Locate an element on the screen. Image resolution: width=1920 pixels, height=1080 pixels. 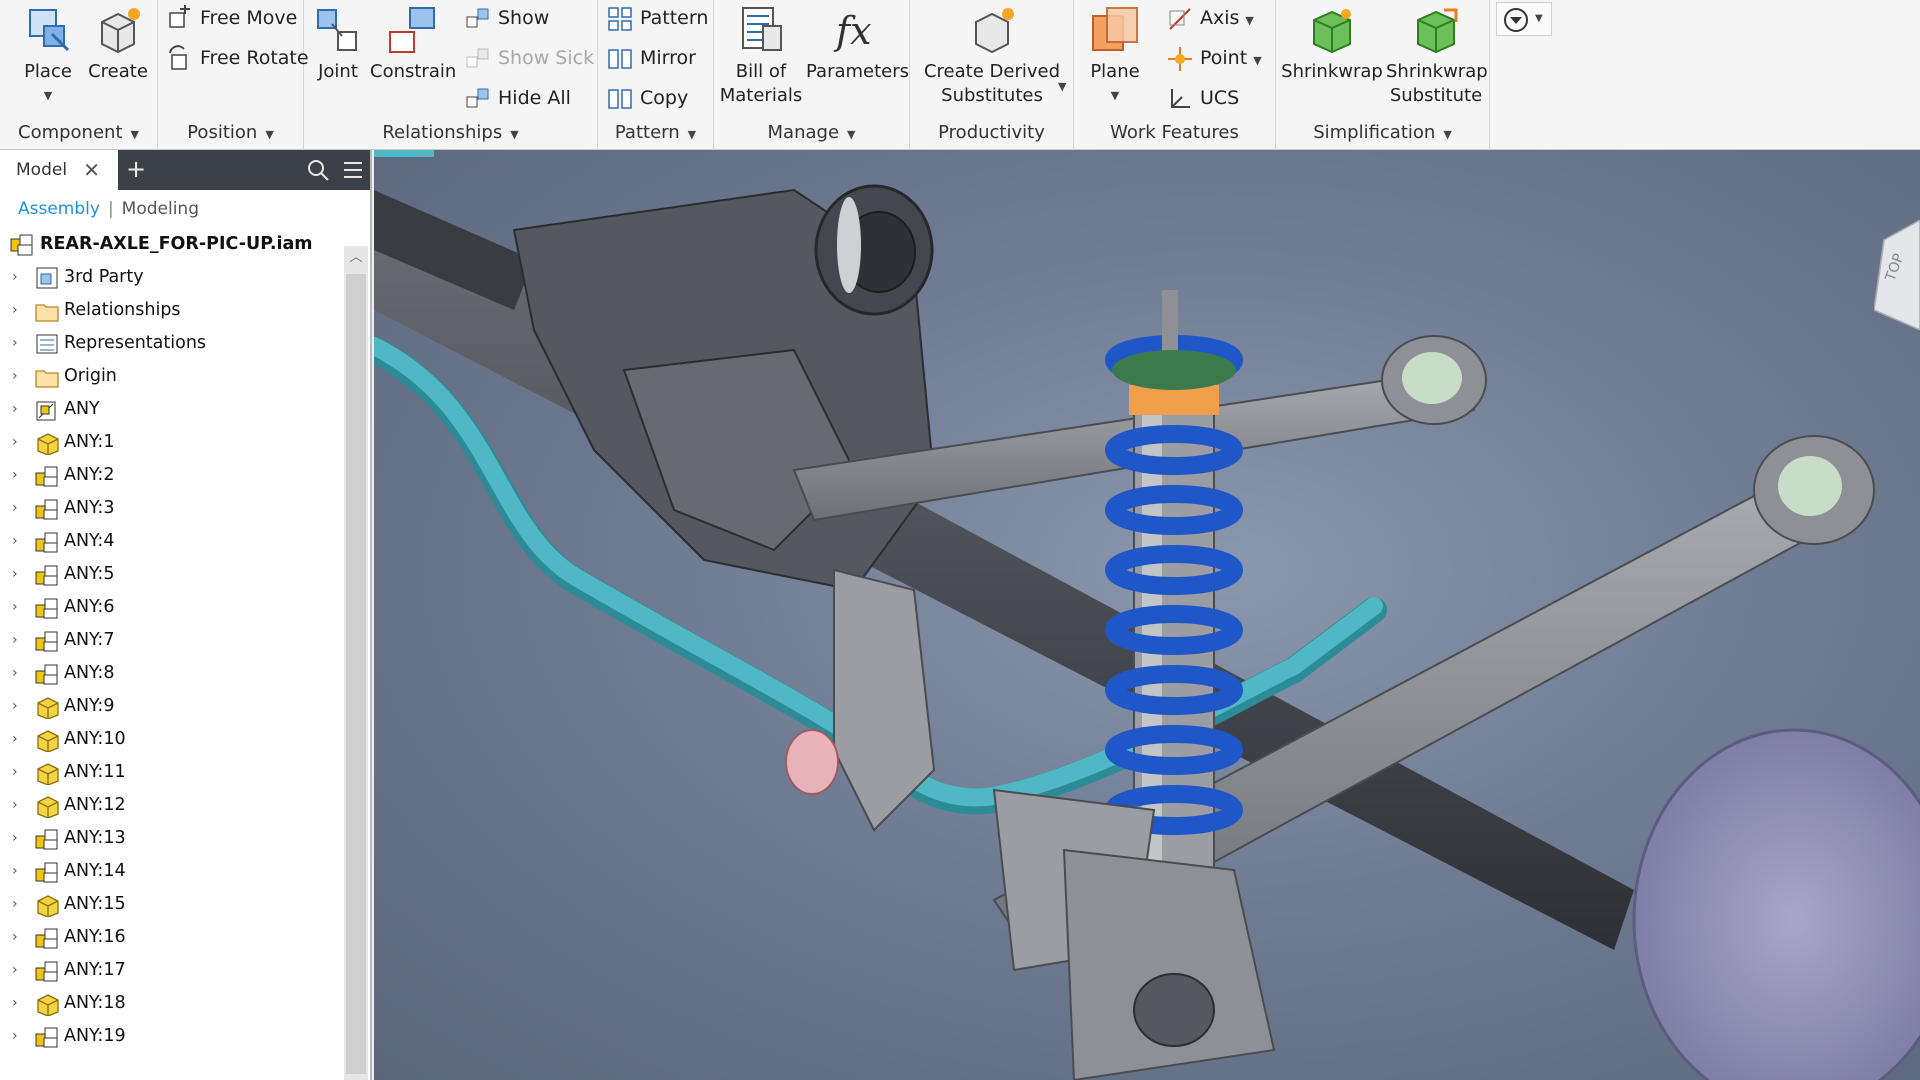
show-button: Show is located at coordinates (506, 18).